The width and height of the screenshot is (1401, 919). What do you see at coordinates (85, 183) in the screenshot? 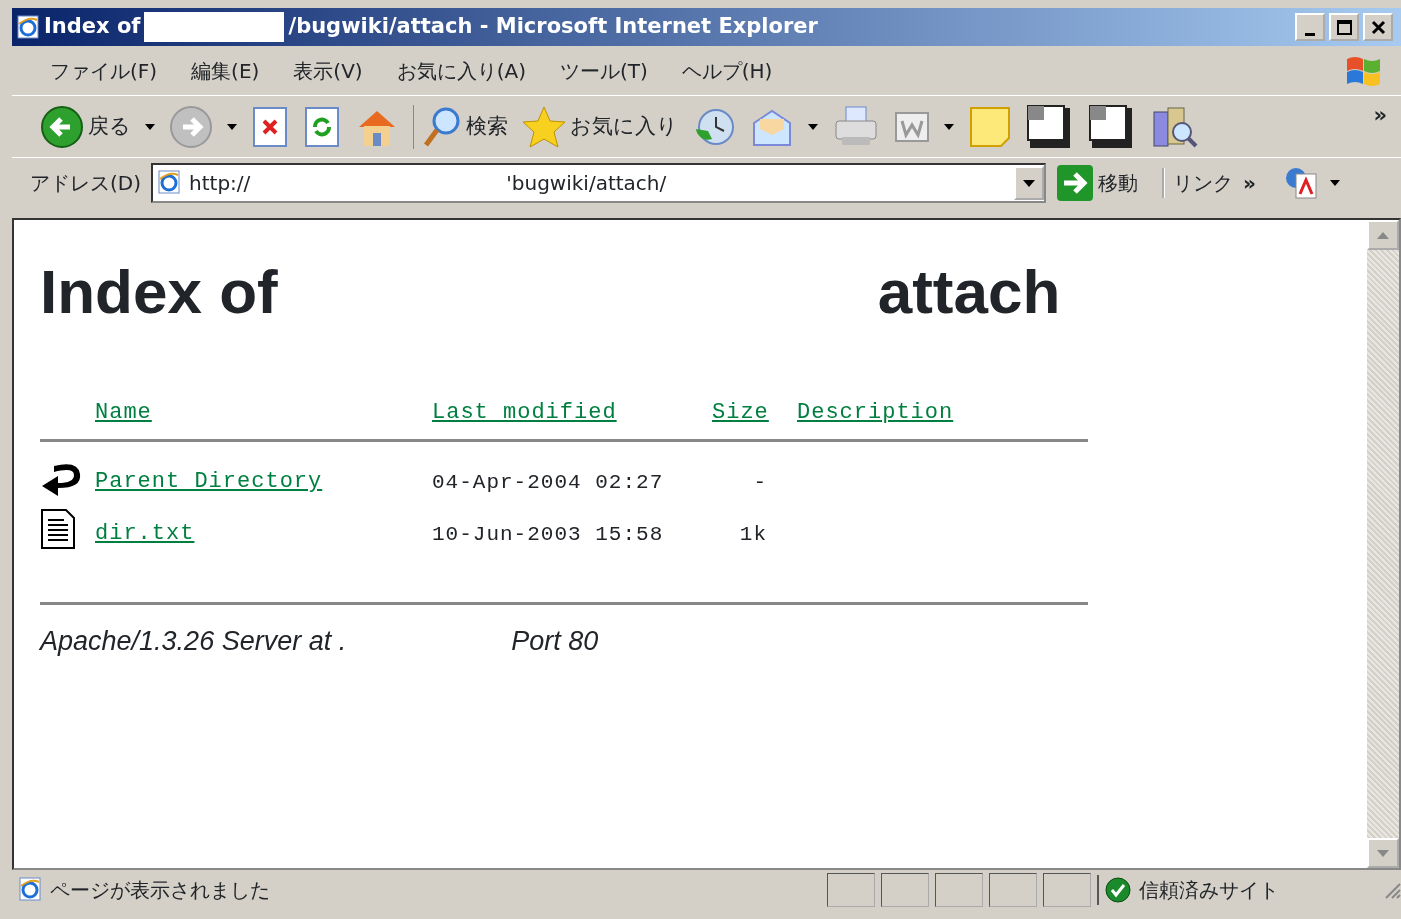
I see `address-label: アドレス(D)` at bounding box center [85, 183].